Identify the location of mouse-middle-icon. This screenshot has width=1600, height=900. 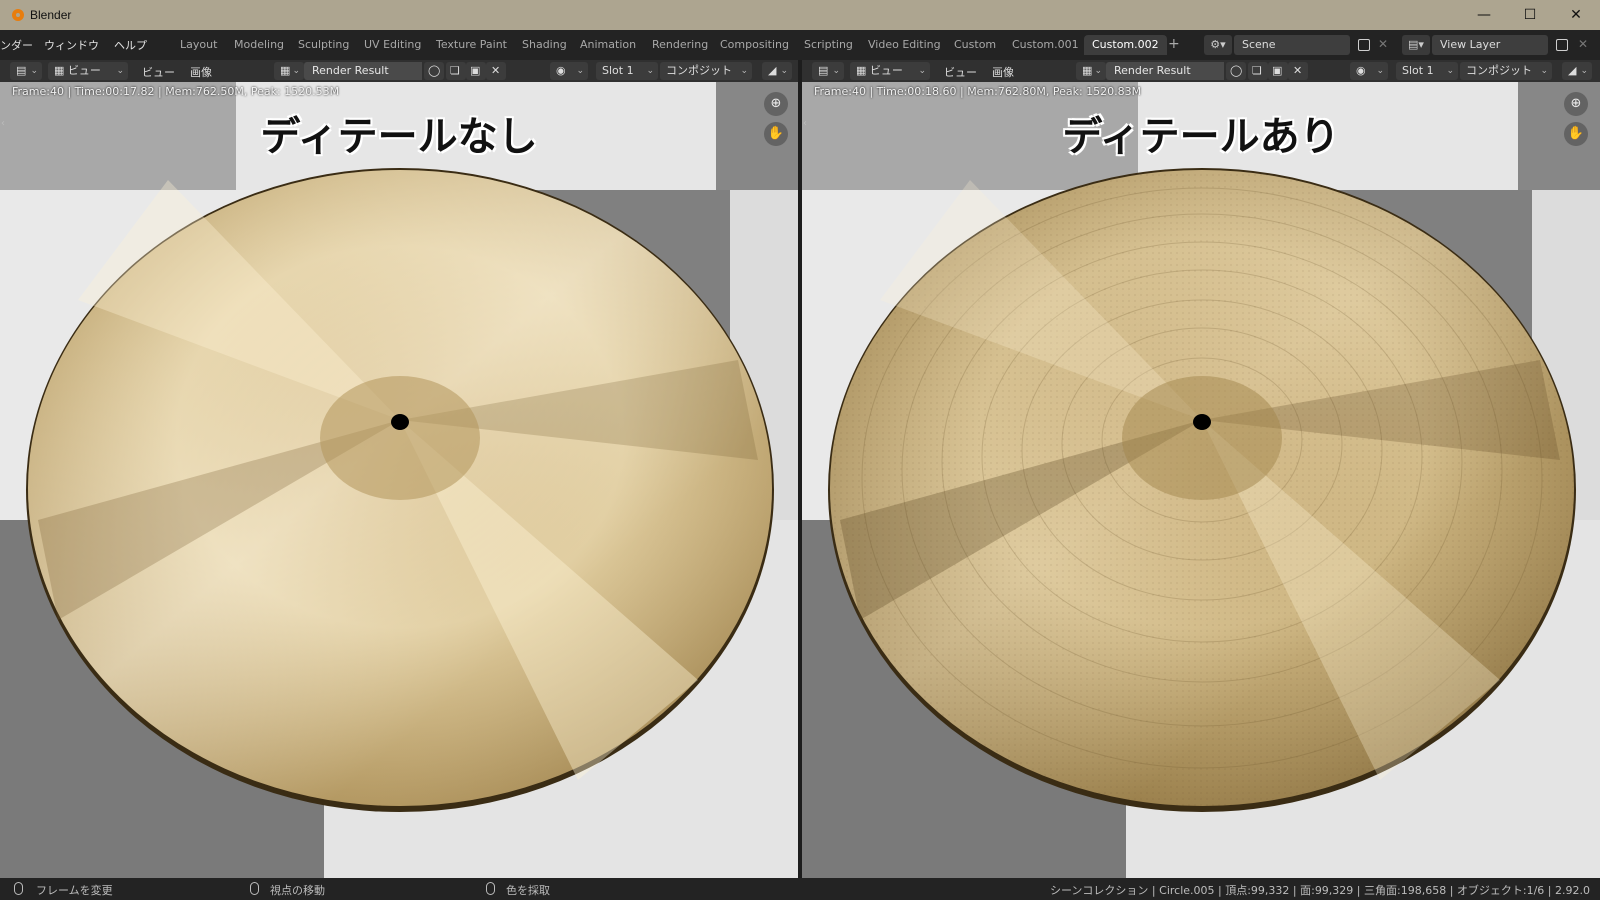
(254, 888).